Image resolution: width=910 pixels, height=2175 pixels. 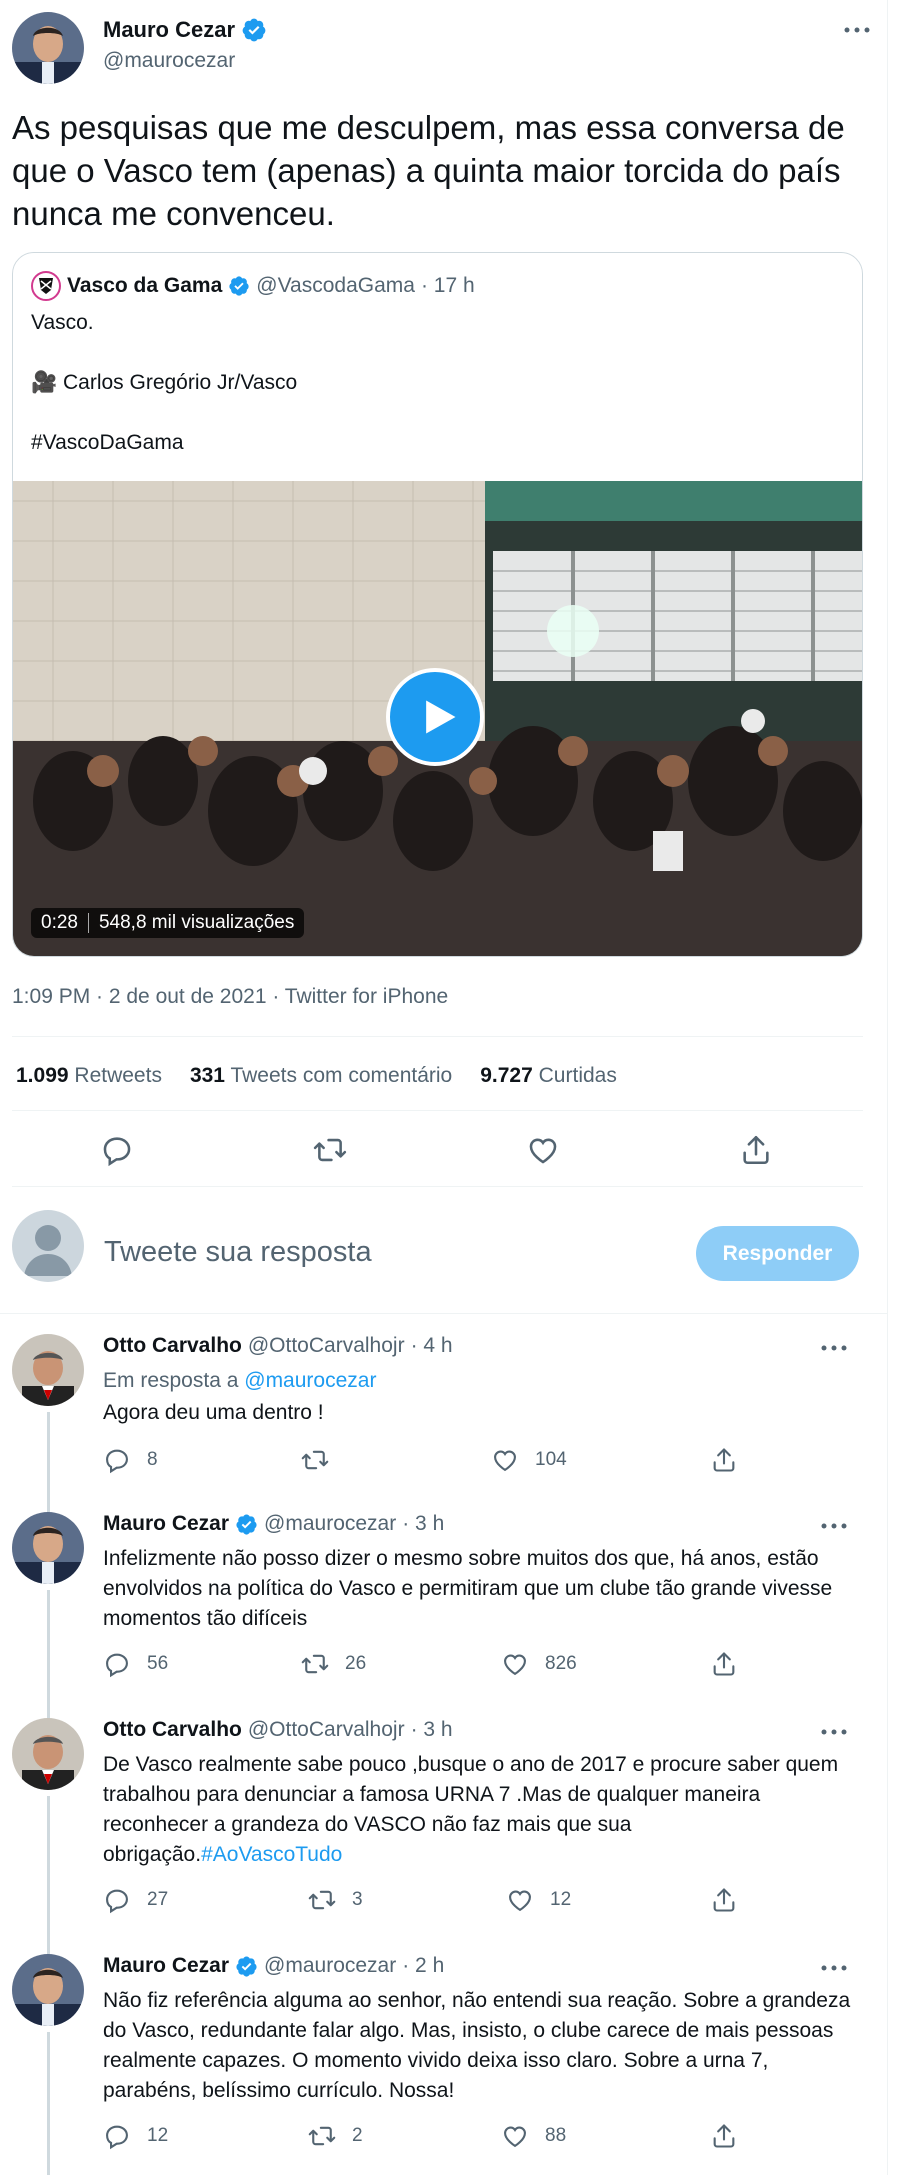 I want to click on like-count: 88, so click(x=556, y=2135).